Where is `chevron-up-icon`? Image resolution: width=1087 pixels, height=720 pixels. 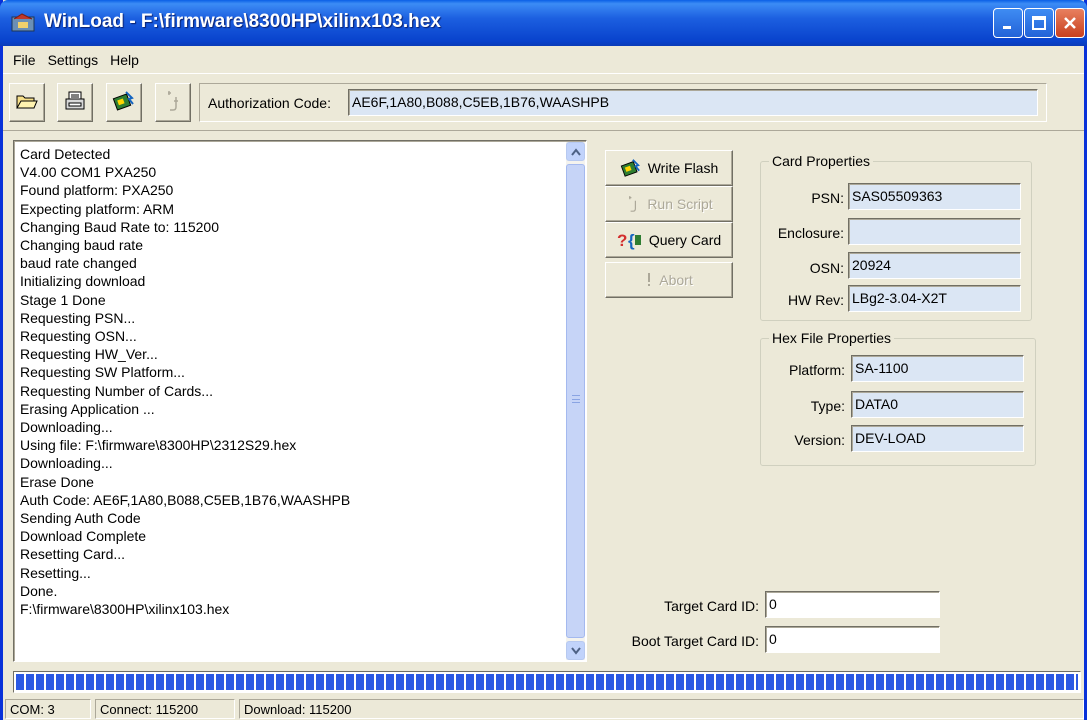 chevron-up-icon is located at coordinates (575, 151).